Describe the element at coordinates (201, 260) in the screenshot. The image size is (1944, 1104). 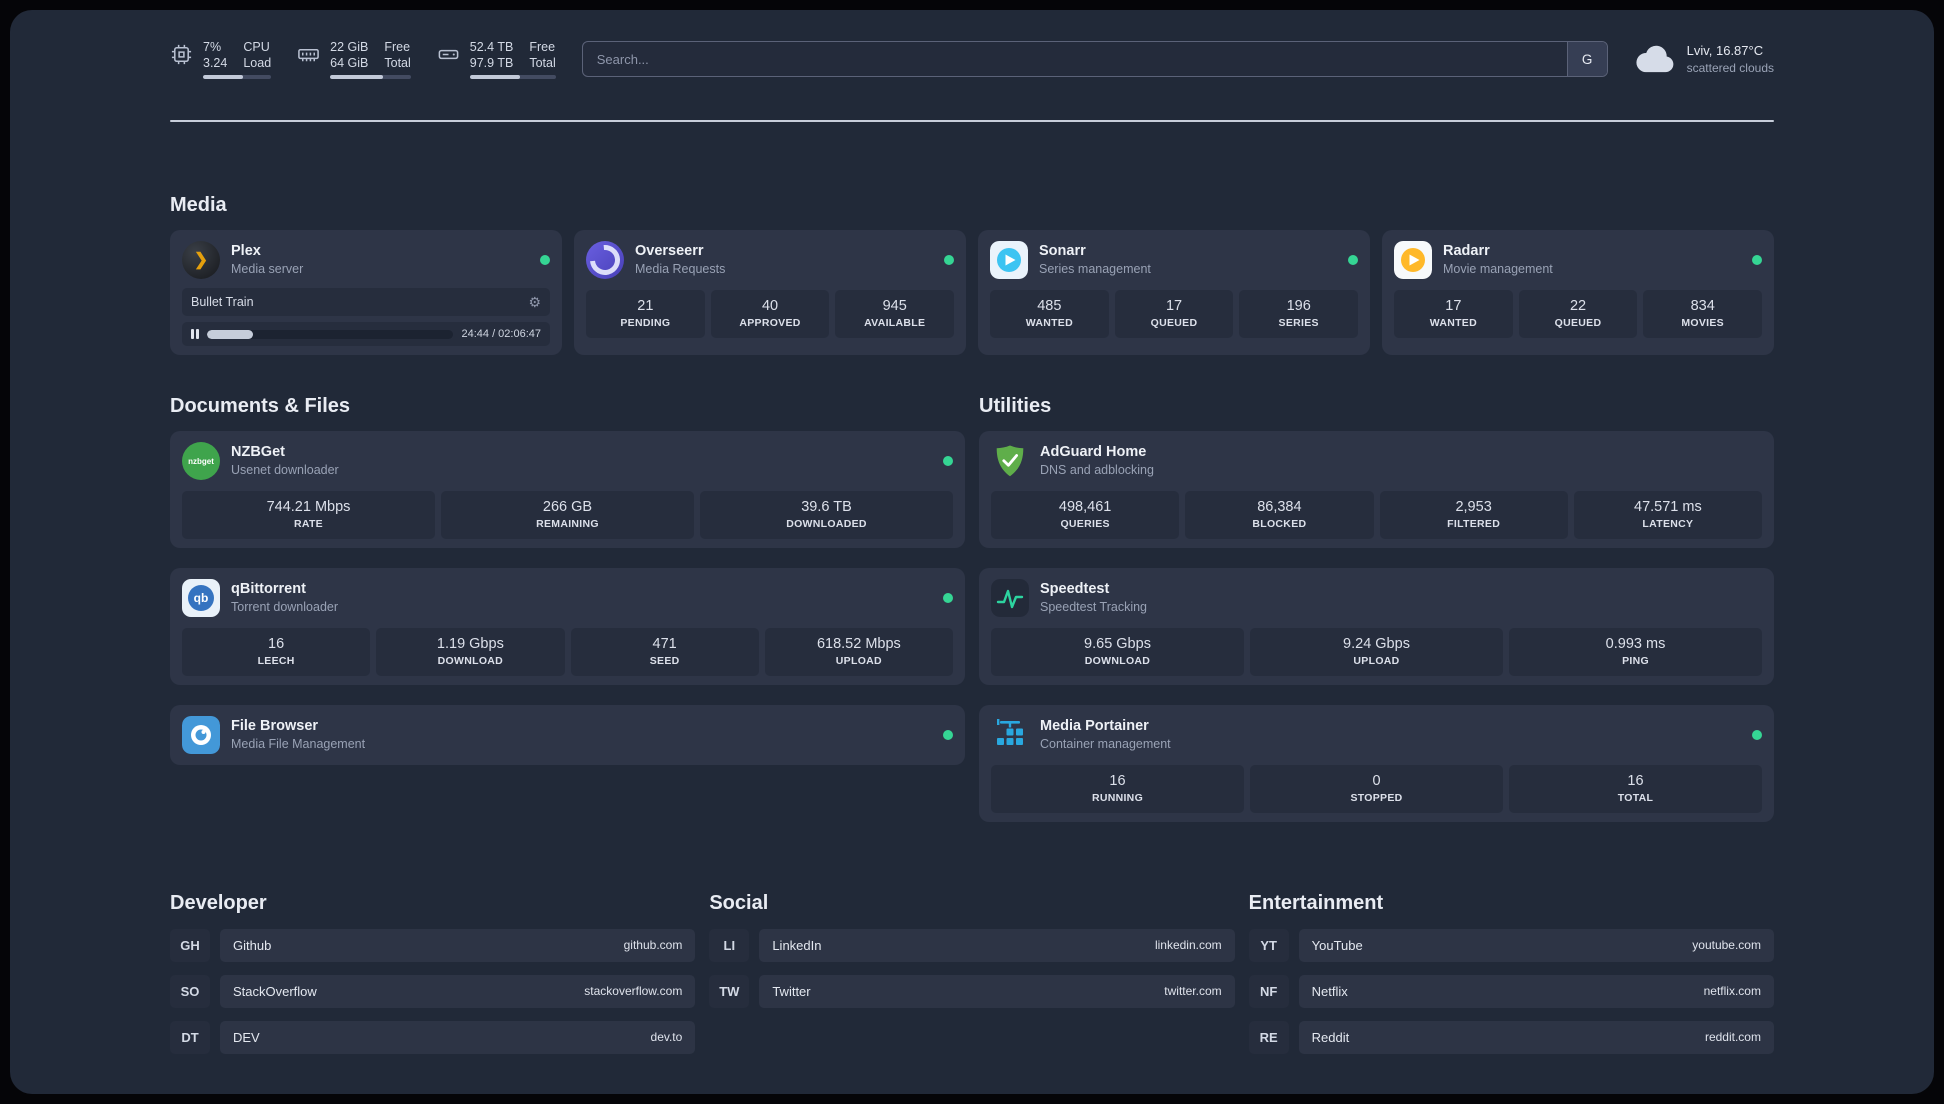
I see `plex-icon` at that location.